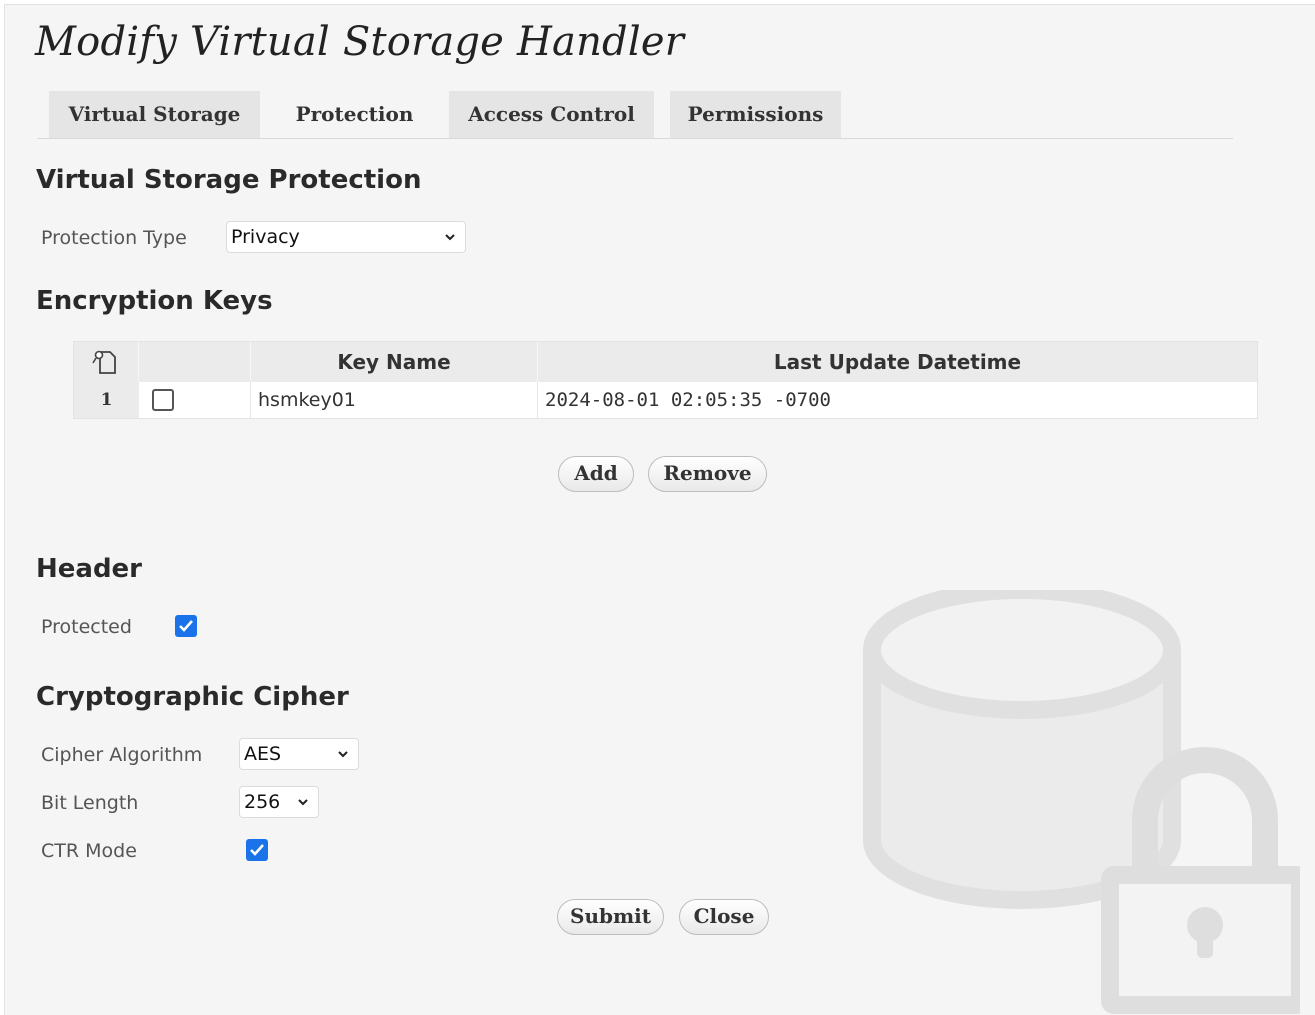  Describe the element at coordinates (394, 362) in the screenshot. I see `key-name-column-header: Key Name` at that location.